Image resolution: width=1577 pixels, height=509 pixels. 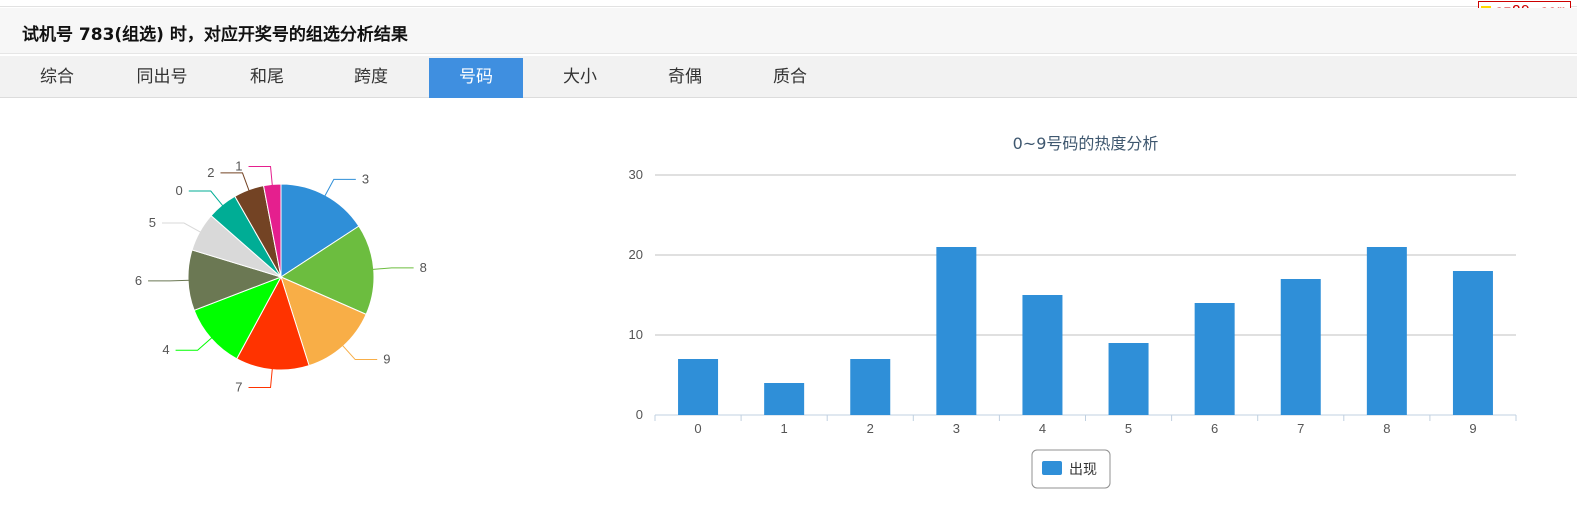 What do you see at coordinates (956, 428) in the screenshot?
I see `x-tick-label-3: 3` at bounding box center [956, 428].